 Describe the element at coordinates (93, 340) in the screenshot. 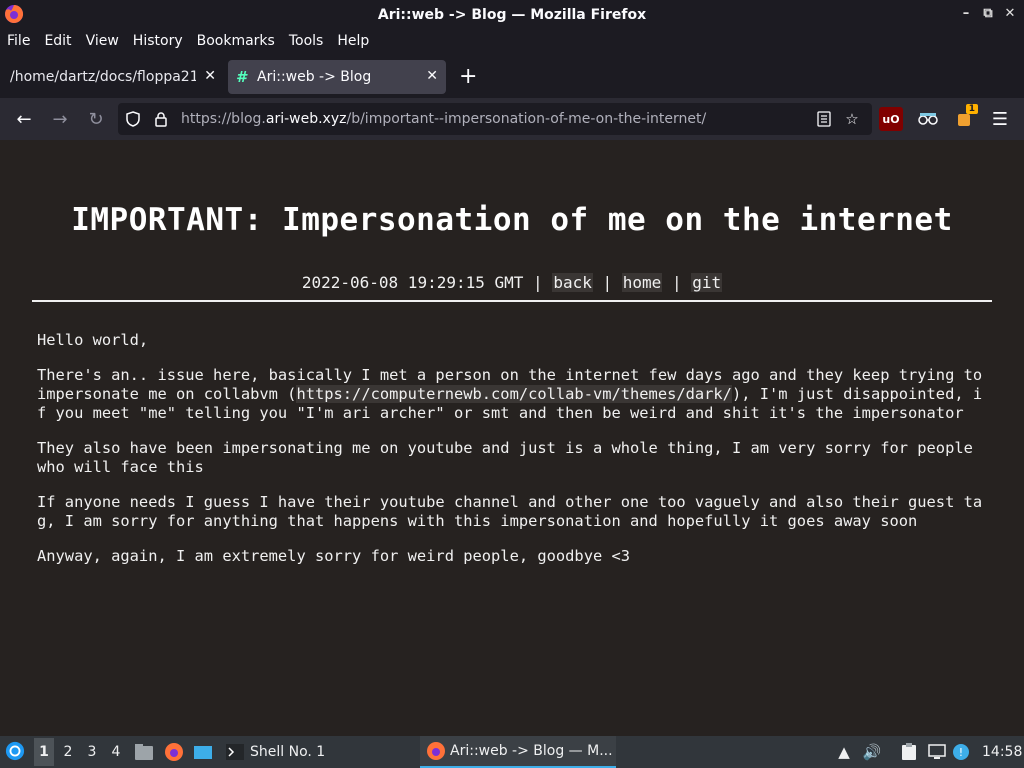

I see `paragraph: Hello world,` at that location.